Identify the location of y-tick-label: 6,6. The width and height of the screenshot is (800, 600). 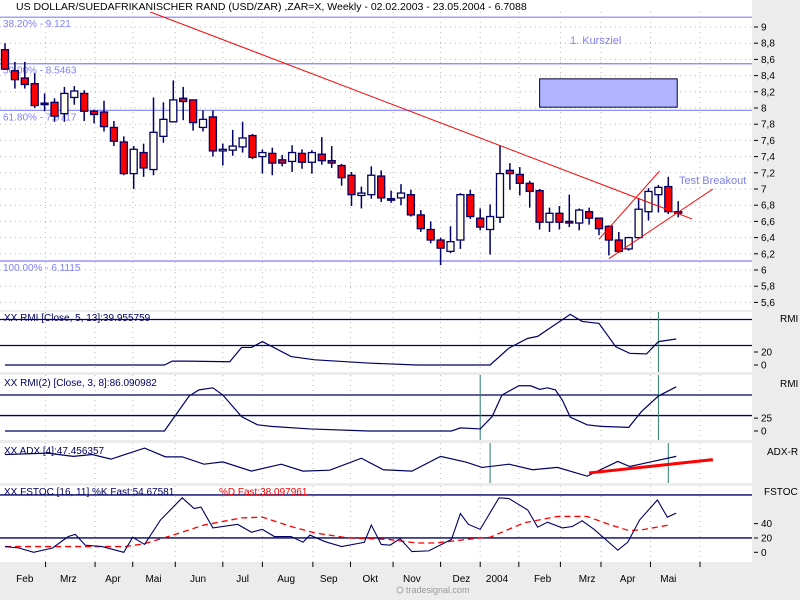
(768, 222).